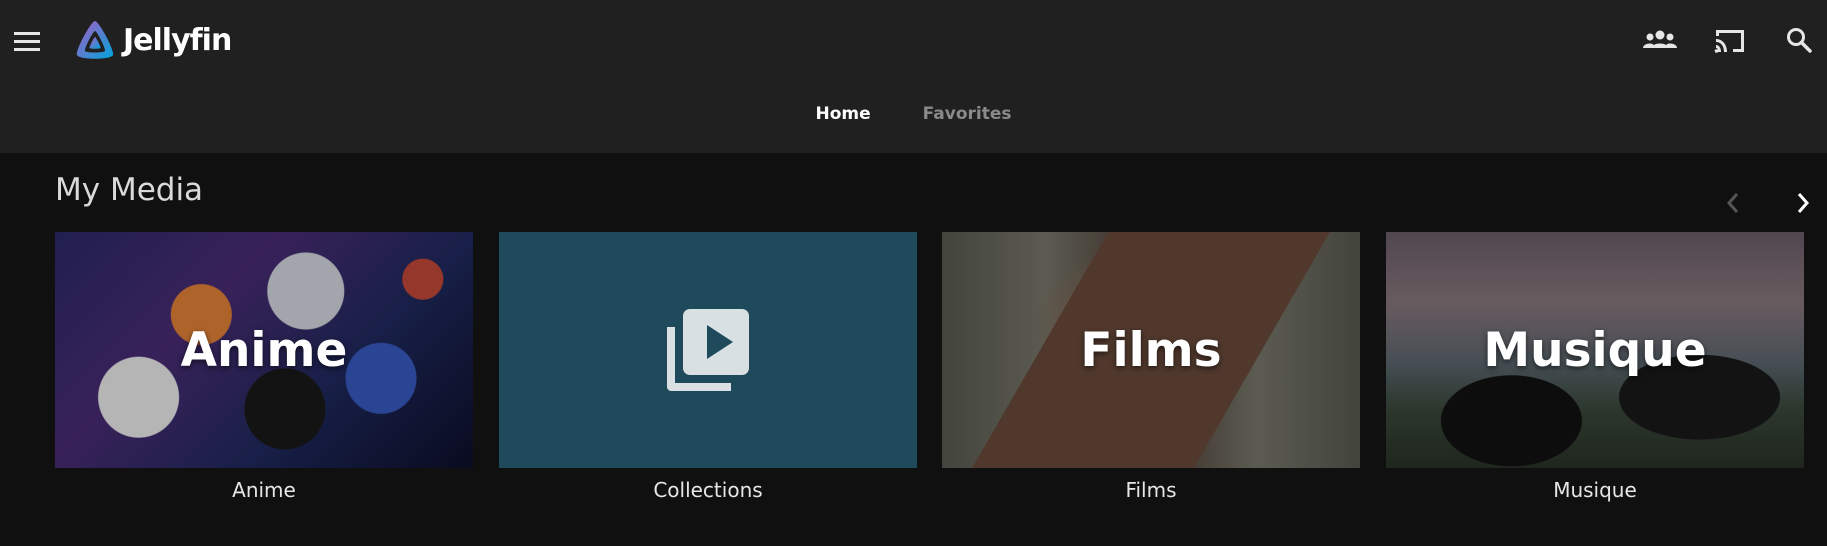 The width and height of the screenshot is (1827, 546). I want to click on library-card-musique: Musique Musique, so click(1595, 367).